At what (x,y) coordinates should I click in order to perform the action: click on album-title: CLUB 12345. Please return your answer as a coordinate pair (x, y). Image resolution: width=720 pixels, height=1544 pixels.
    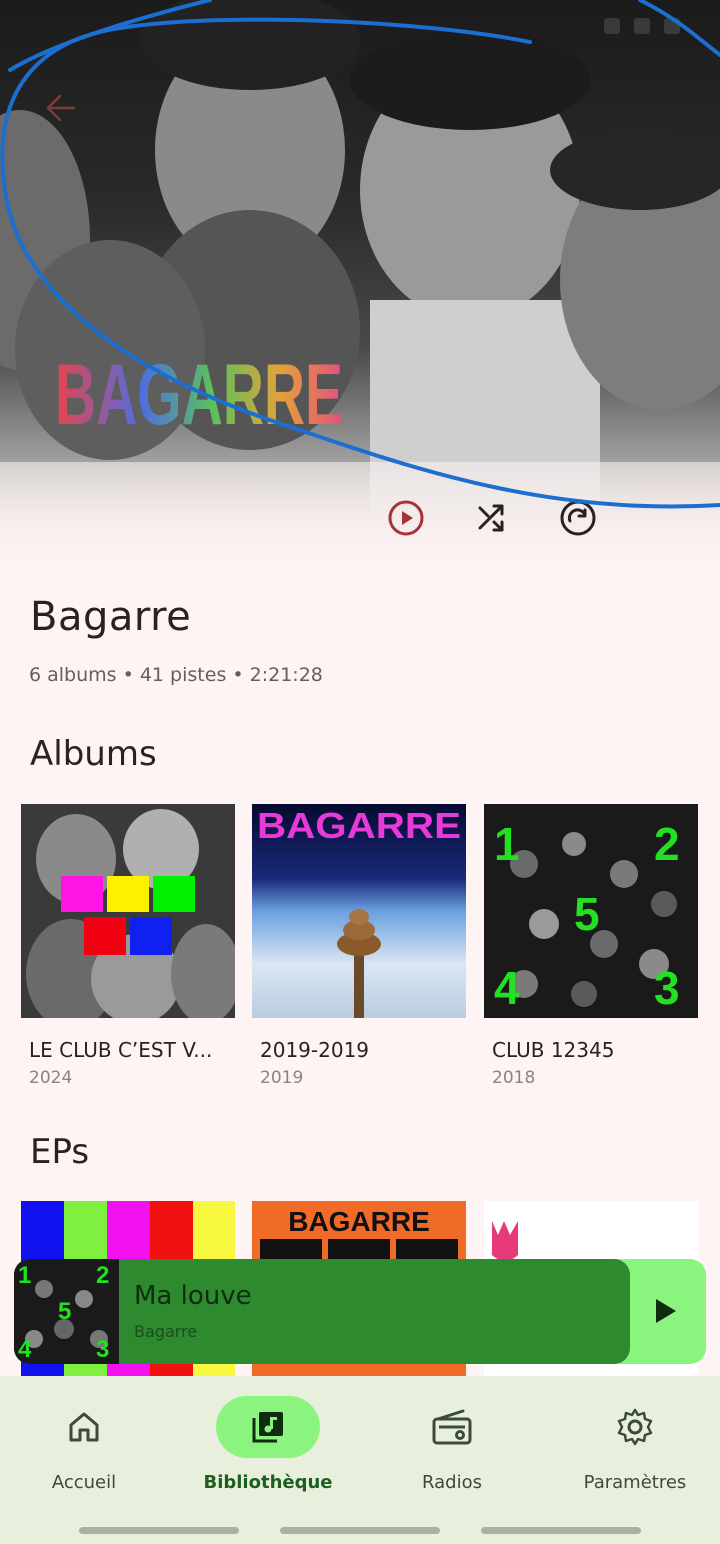
    Looking at the image, I should click on (553, 1050).